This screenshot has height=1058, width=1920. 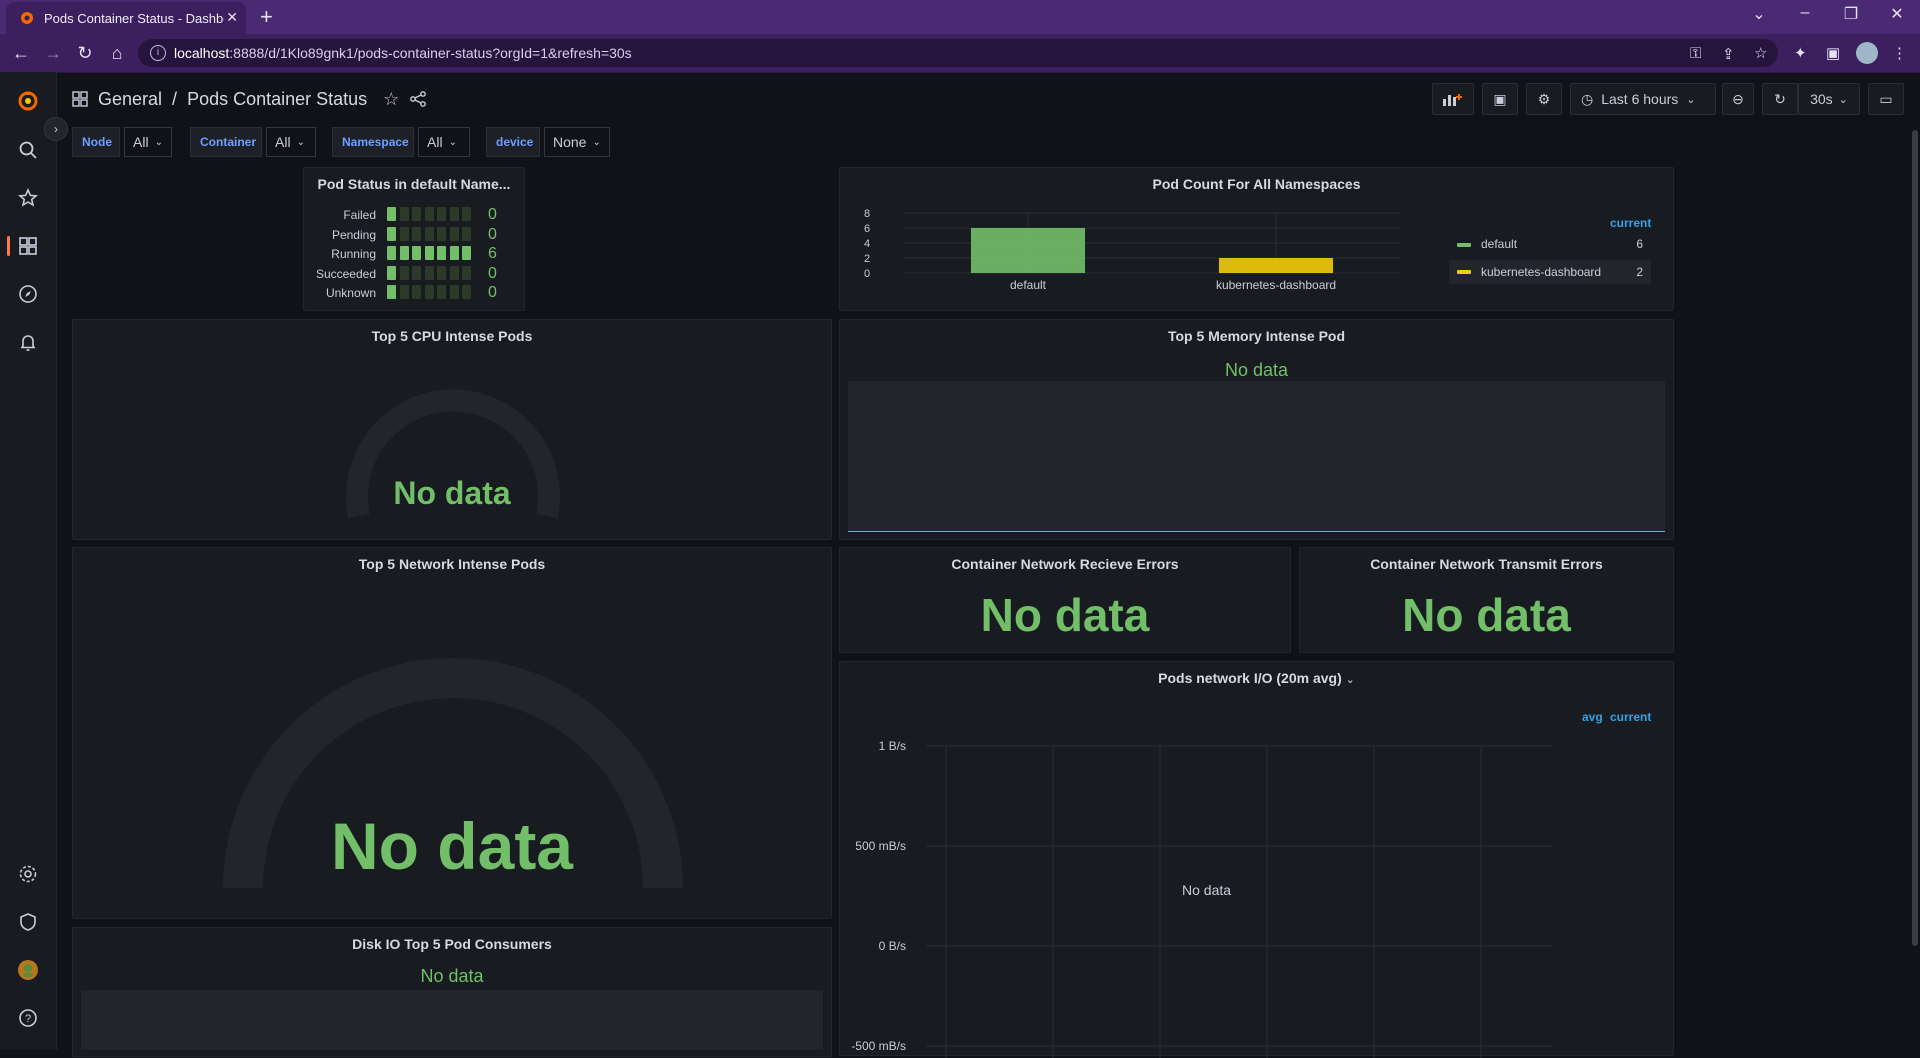 What do you see at coordinates (85, 53) in the screenshot?
I see `reload-icon: ↻` at bounding box center [85, 53].